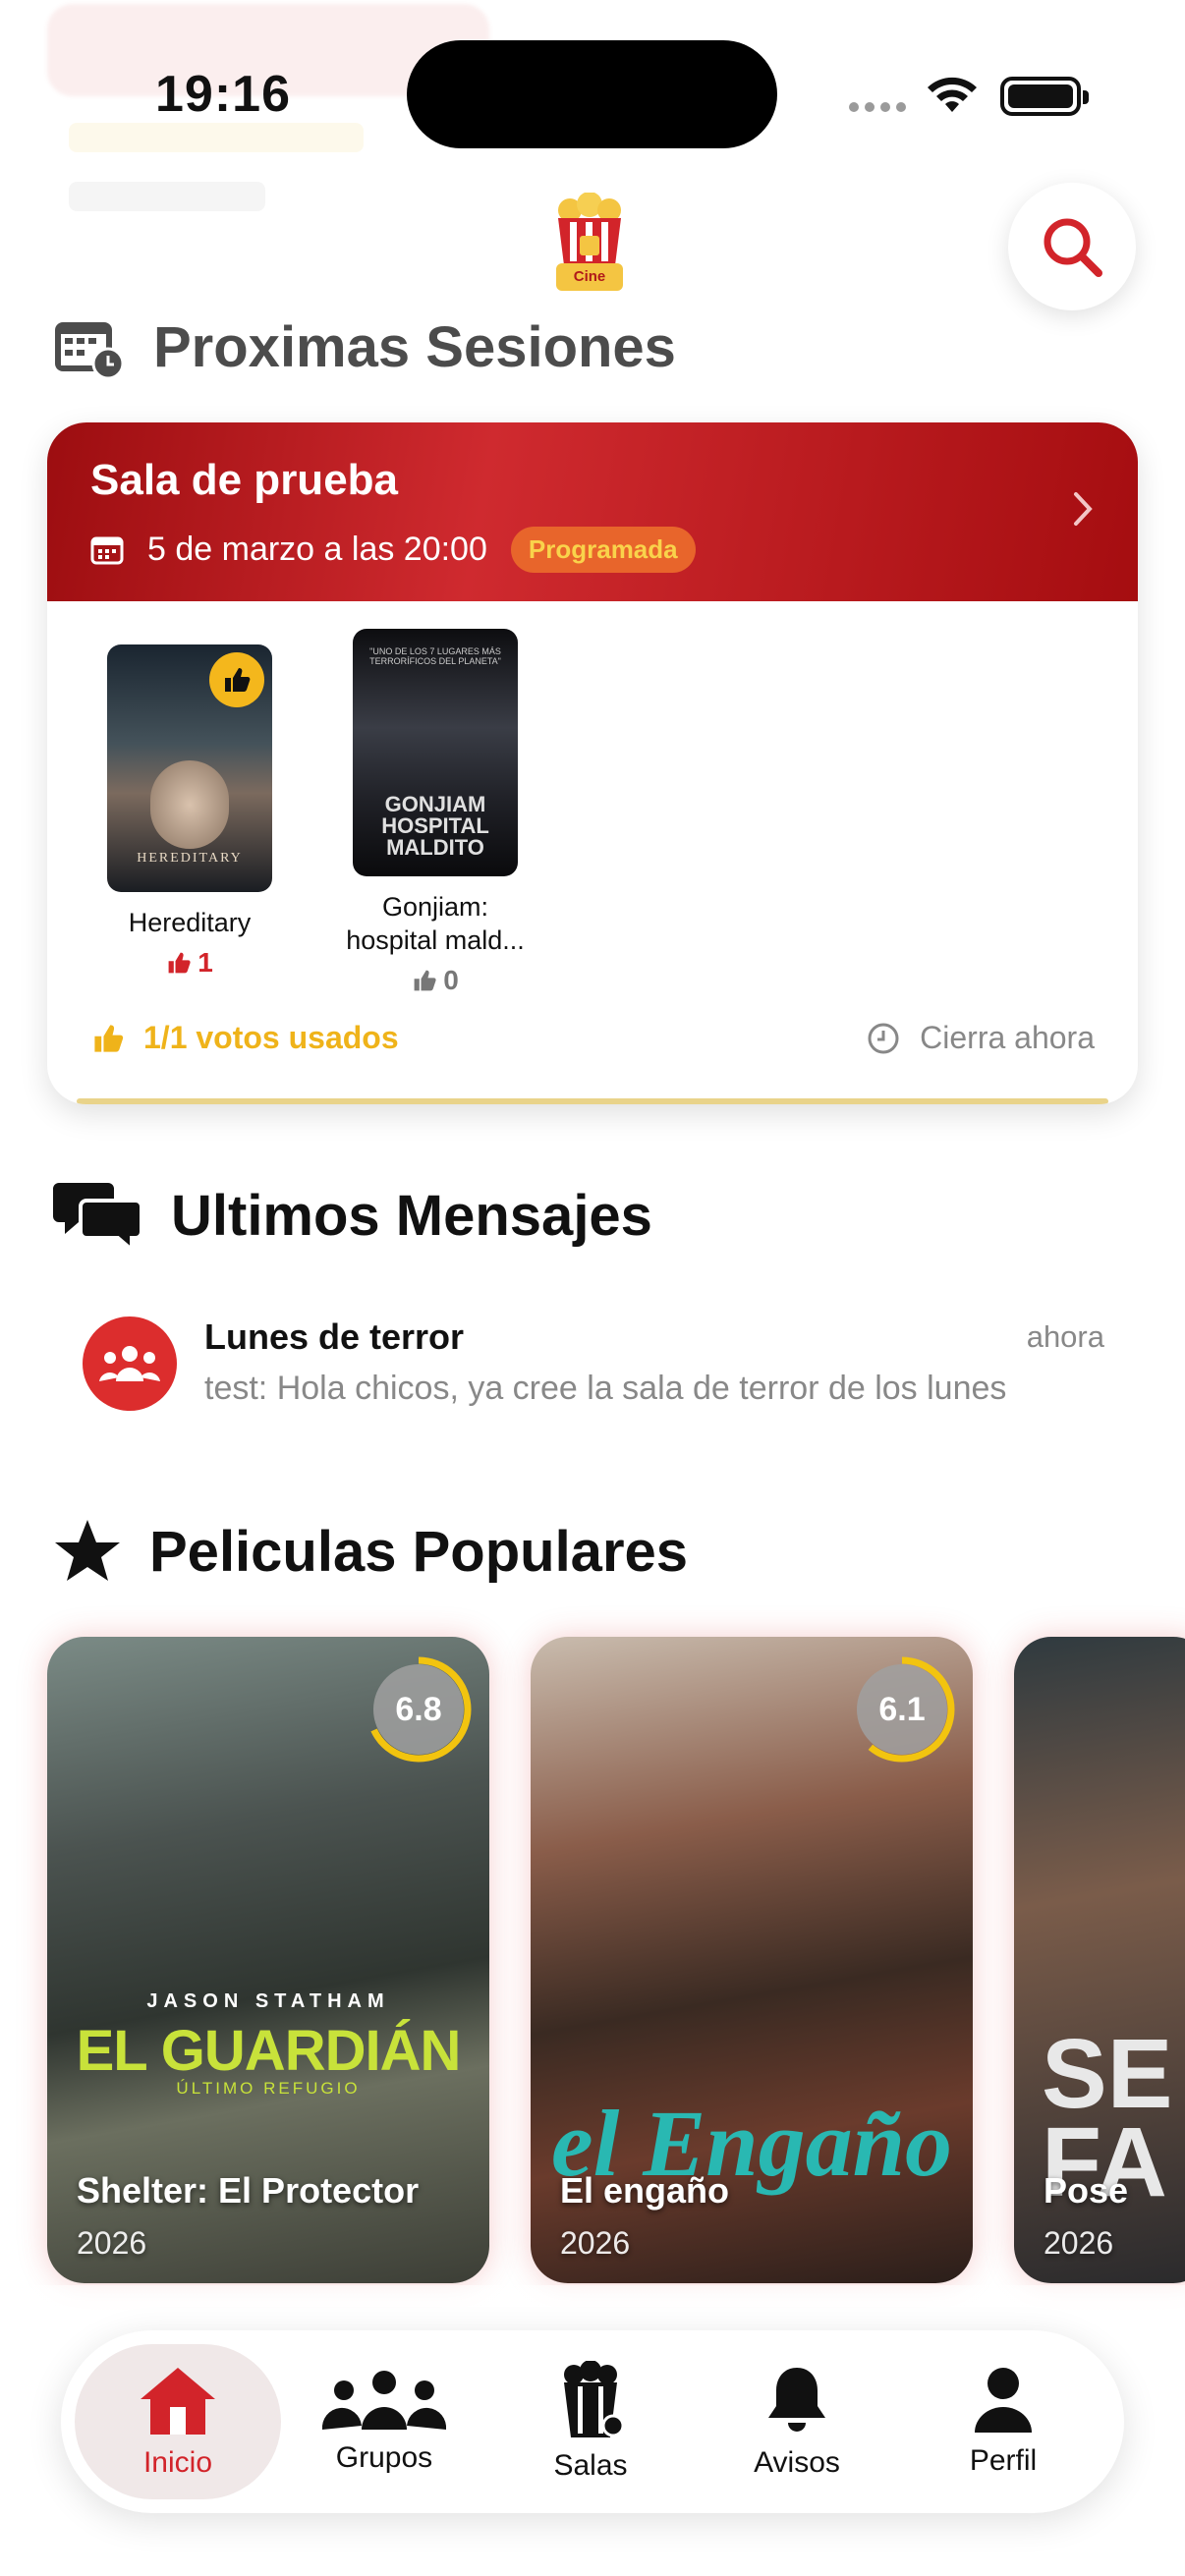 The image size is (1185, 2576). I want to click on popular-movie-title: Pose, so click(1087, 2190).